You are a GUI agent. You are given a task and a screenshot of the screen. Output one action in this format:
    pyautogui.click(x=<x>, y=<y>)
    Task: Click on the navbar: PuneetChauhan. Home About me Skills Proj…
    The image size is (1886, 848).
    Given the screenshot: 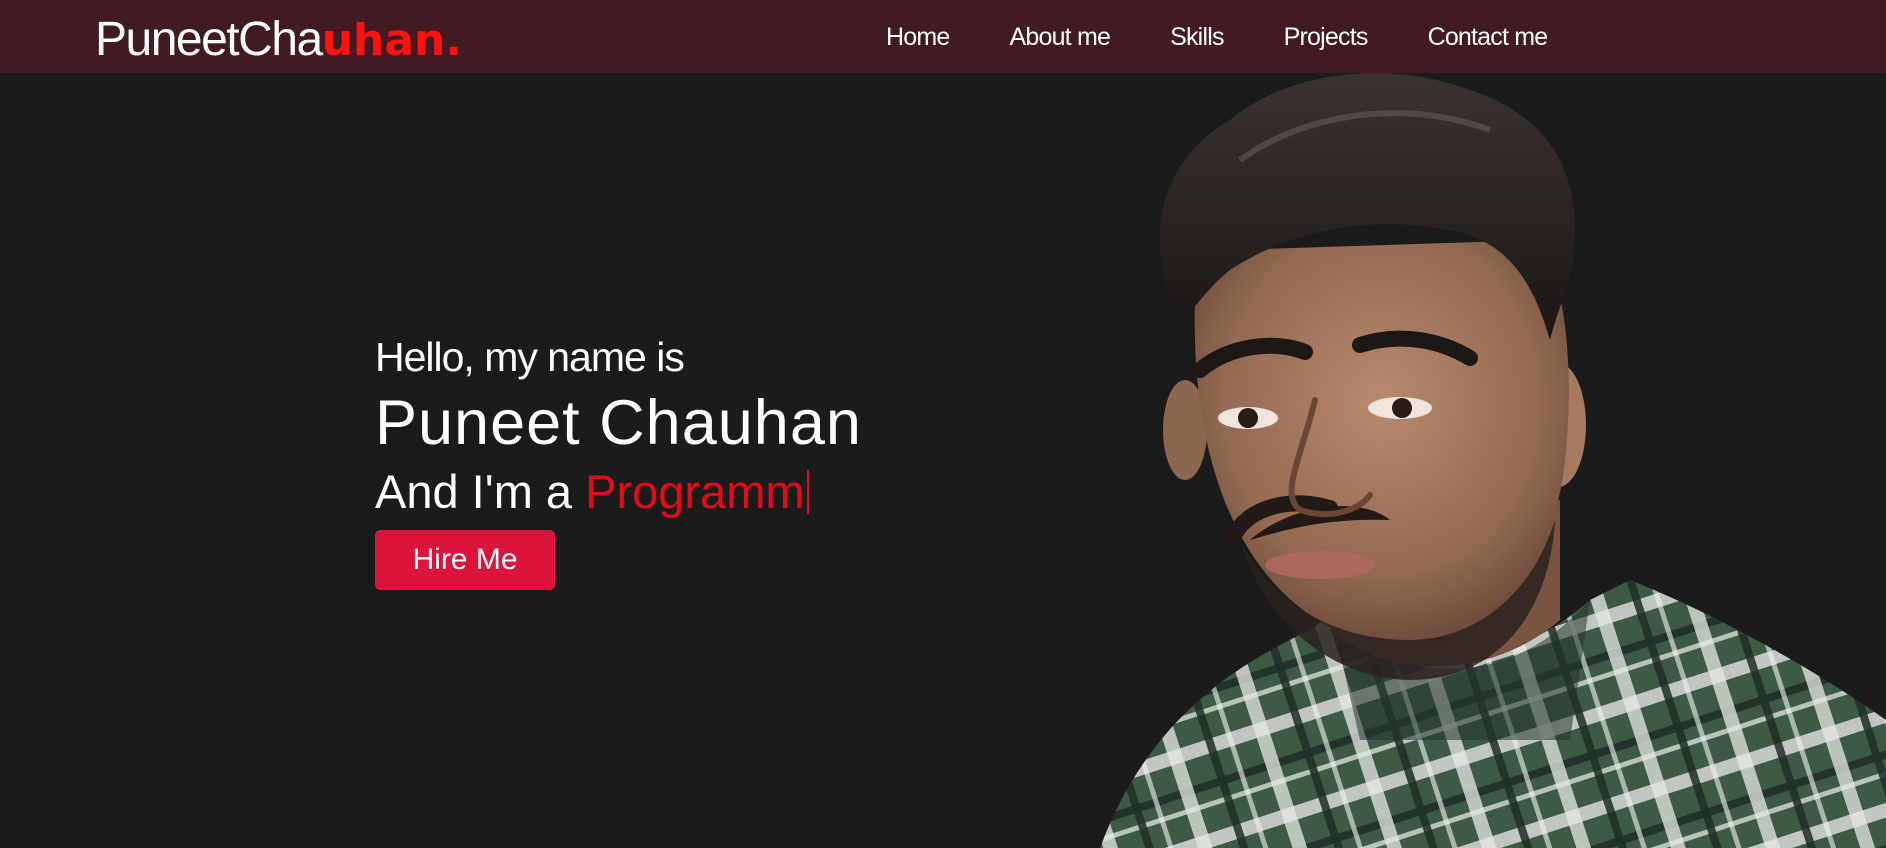 What is the action you would take?
    pyautogui.click(x=943, y=36)
    